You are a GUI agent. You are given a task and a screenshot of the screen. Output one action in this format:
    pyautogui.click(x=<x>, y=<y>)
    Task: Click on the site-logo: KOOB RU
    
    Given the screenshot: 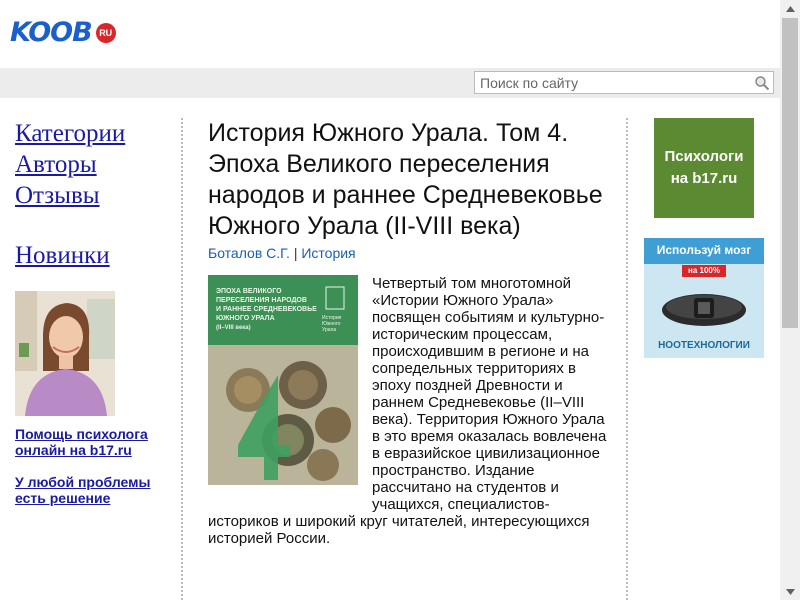 What is the action you would take?
    pyautogui.click(x=63, y=32)
    